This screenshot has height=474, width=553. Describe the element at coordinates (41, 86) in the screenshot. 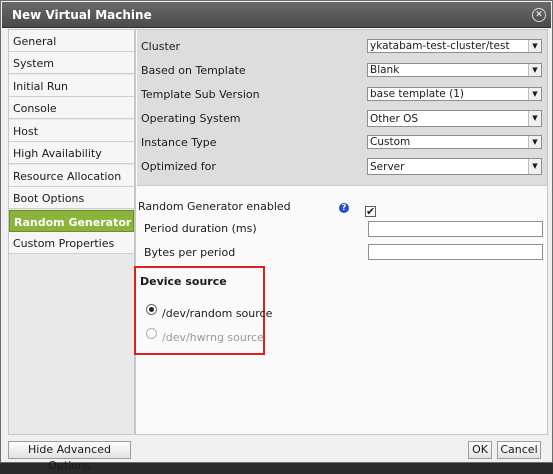

I see `sidebar-item-label: Initial Run` at that location.